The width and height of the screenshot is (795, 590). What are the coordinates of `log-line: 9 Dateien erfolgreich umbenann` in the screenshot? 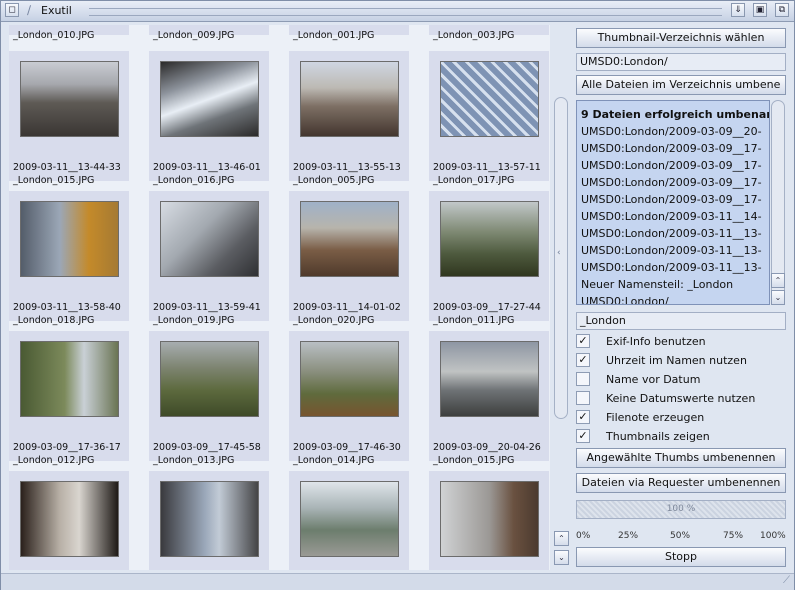 It's located at (675, 114).